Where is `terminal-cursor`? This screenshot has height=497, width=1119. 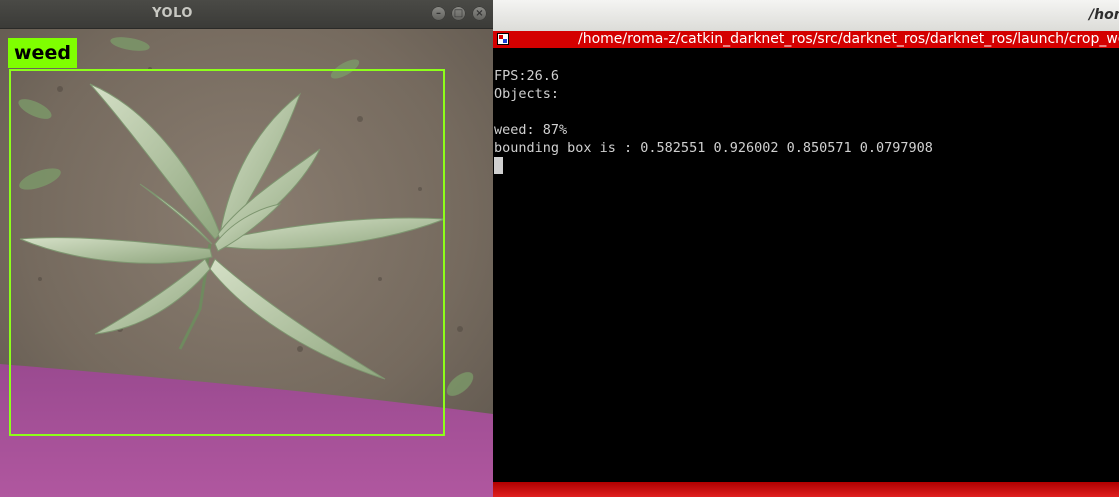 terminal-cursor is located at coordinates (498, 165).